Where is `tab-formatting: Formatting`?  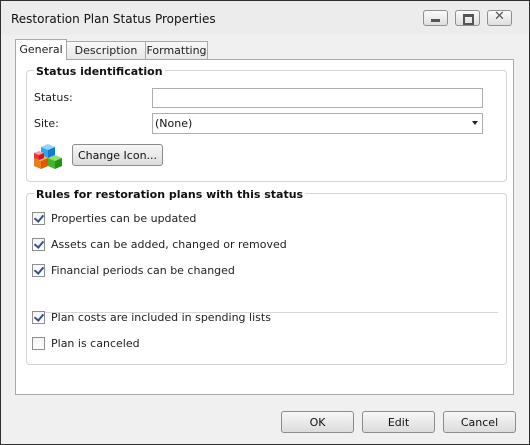 tab-formatting: Formatting is located at coordinates (176, 50).